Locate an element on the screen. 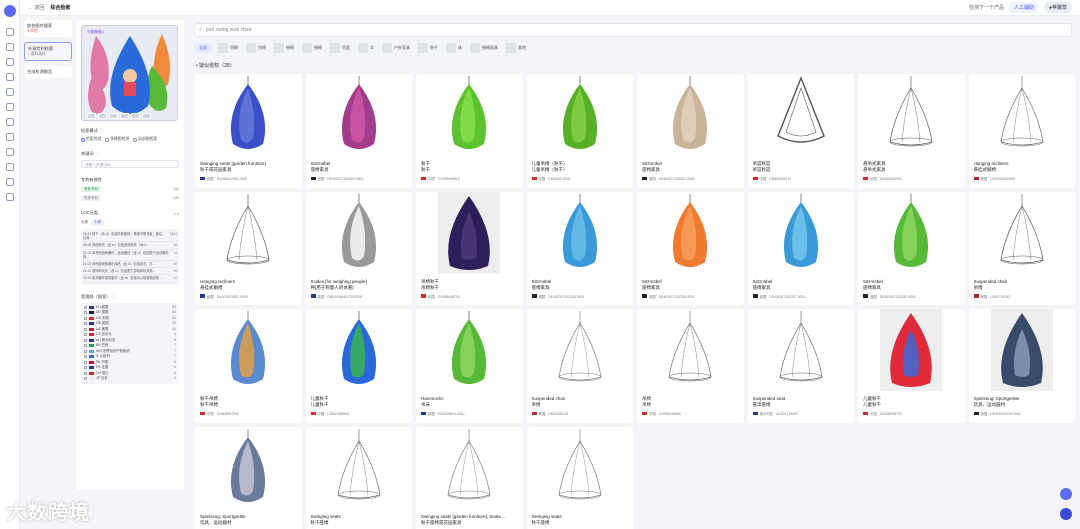  upload-icon is located at coordinates (10, 167).